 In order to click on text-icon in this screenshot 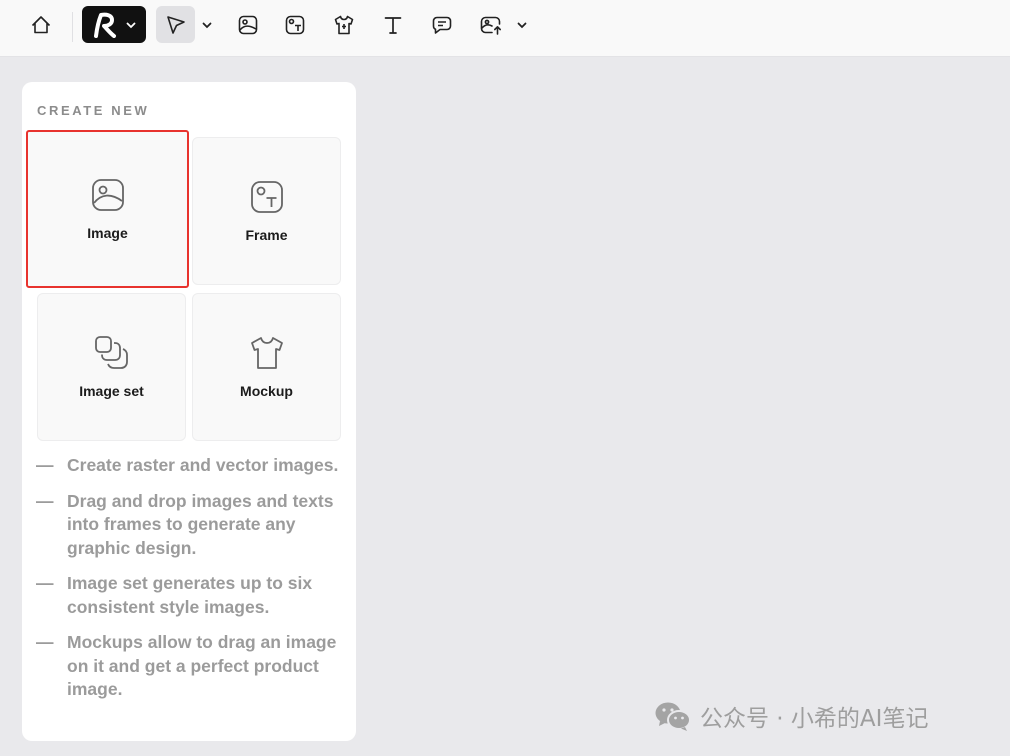, I will do `click(393, 25)`.